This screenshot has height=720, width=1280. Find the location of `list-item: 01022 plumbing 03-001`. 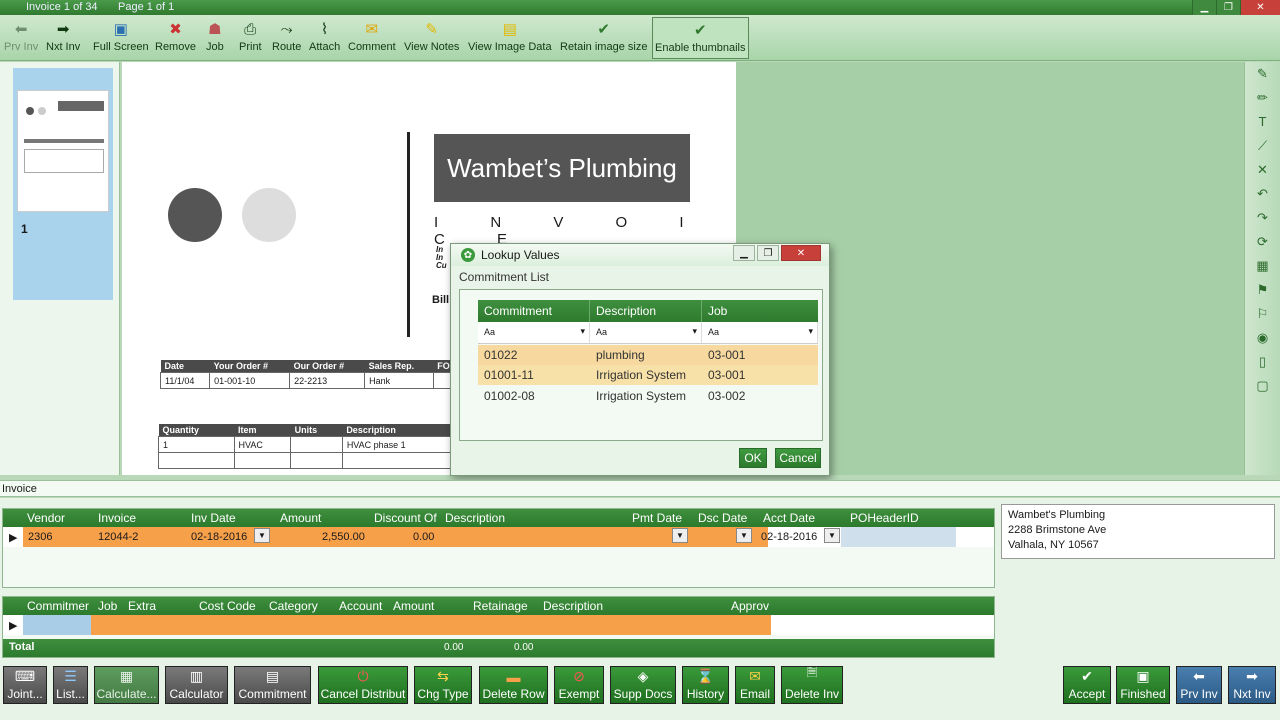

list-item: 01022 plumbing 03-001 is located at coordinates (648, 355).